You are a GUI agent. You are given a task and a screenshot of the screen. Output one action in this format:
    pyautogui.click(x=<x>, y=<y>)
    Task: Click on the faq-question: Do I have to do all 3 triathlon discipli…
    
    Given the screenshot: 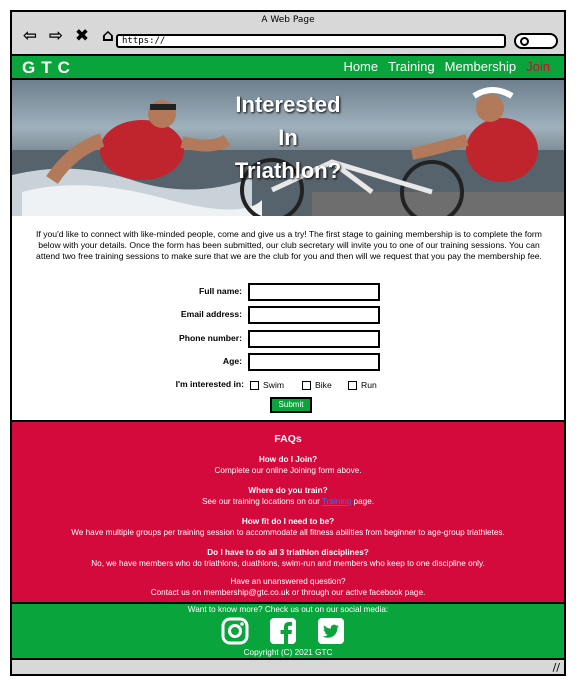 What is the action you would take?
    pyautogui.click(x=288, y=552)
    